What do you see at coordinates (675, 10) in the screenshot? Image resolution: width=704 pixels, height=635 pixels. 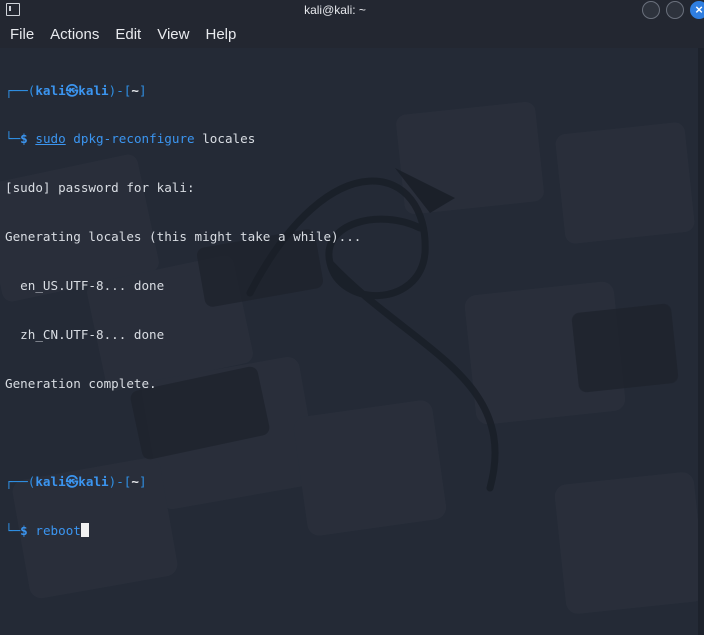 I see `maximize-button` at bounding box center [675, 10].